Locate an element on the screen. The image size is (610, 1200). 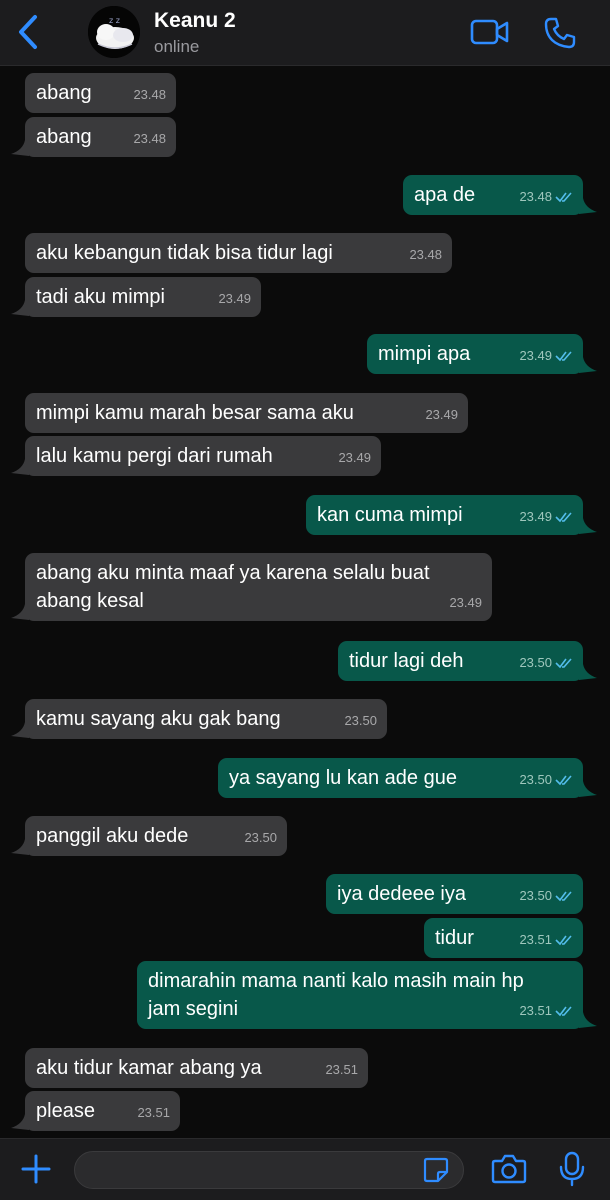
back-button is located at coordinates (29, 32).